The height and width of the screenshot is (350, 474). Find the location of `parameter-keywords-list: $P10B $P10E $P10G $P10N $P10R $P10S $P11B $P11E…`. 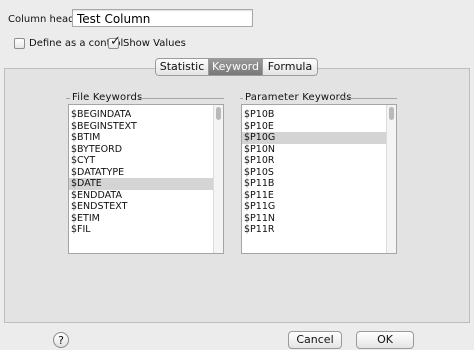

parameter-keywords-list: $P10B $P10E $P10G $P10N $P10R $P10S $P11B $P11E… is located at coordinates (319, 179).